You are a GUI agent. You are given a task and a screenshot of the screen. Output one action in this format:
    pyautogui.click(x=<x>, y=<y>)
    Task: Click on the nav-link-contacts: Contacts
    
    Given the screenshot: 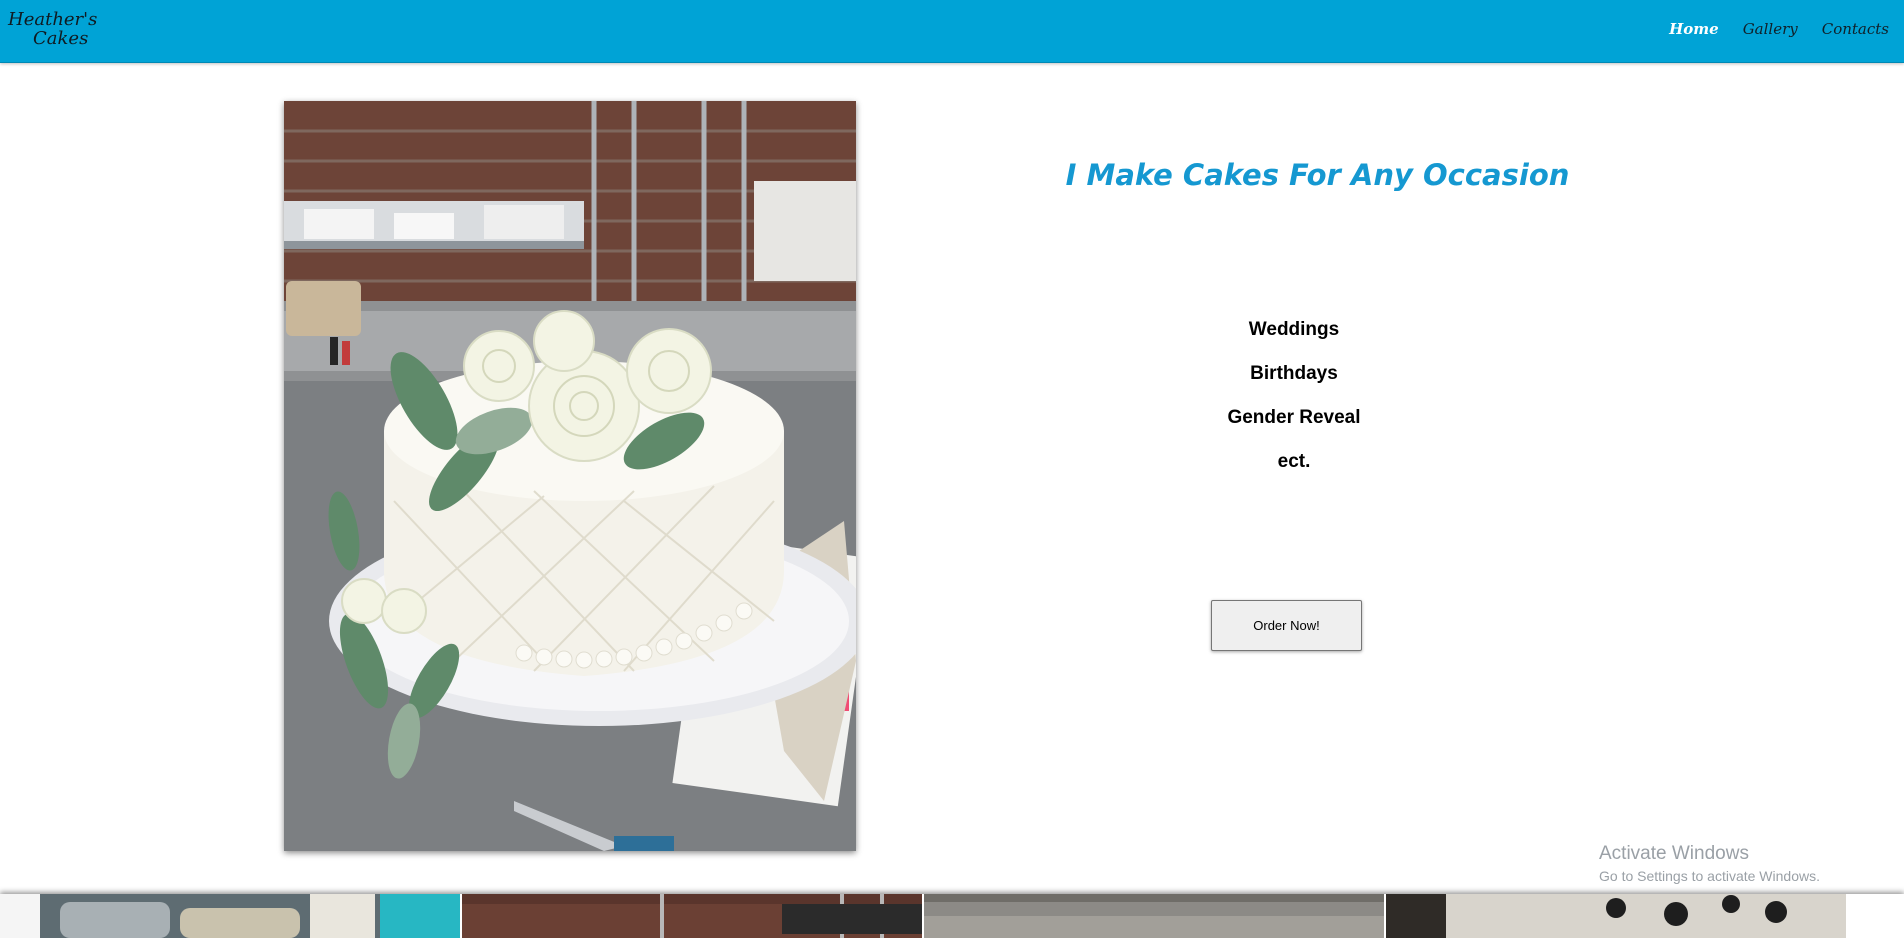 What is the action you would take?
    pyautogui.click(x=1855, y=29)
    